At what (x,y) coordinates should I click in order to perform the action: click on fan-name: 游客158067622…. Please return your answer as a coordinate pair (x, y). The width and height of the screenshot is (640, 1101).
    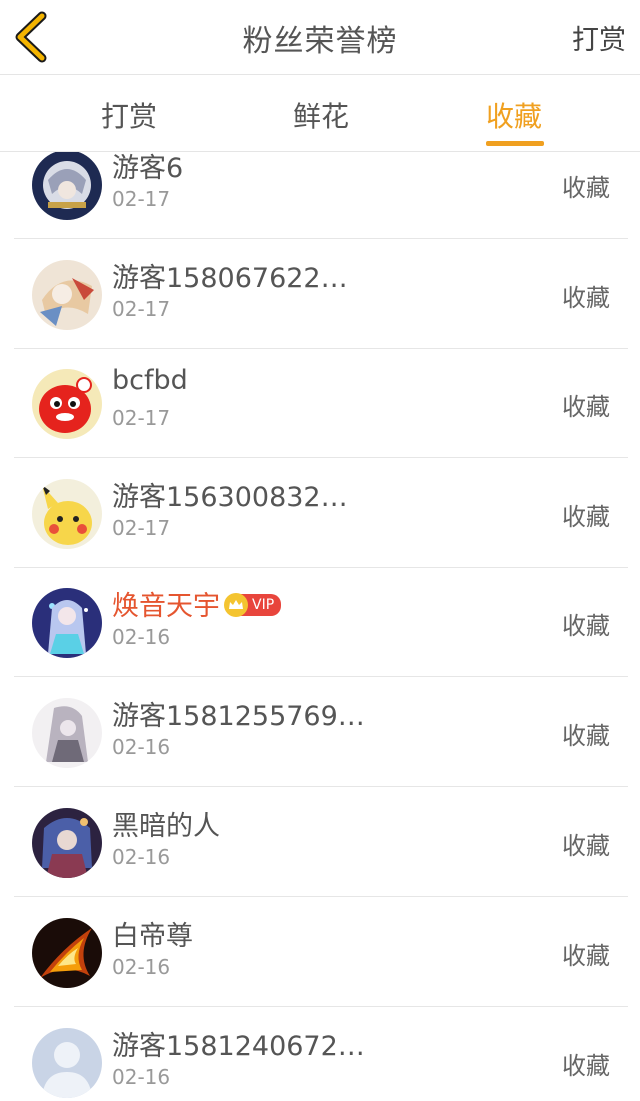
    Looking at the image, I should click on (230, 278).